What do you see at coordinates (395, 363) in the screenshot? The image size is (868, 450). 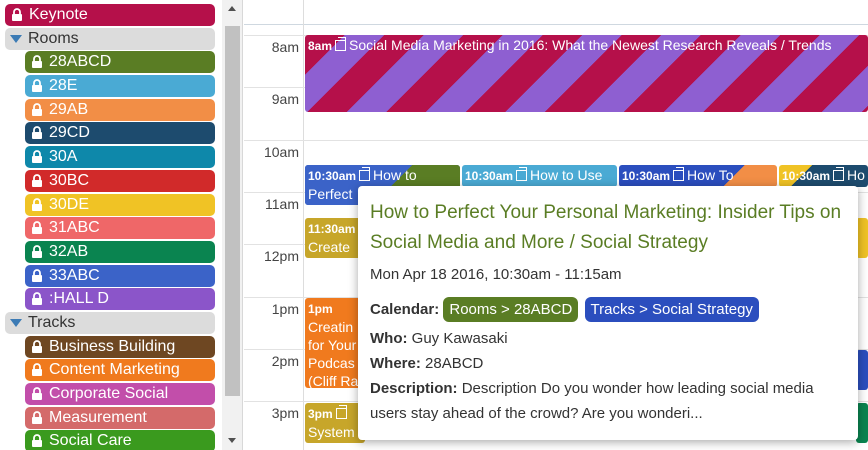 I see `where-label: Where:` at bounding box center [395, 363].